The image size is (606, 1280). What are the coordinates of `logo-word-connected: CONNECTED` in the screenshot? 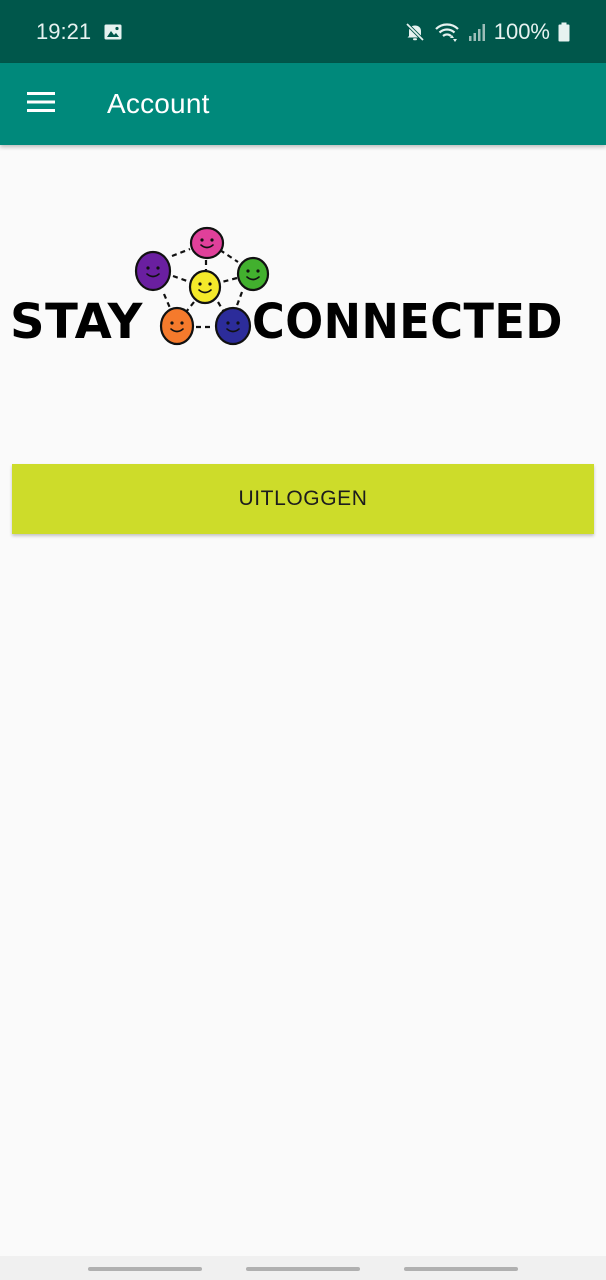 It's located at (407, 322).